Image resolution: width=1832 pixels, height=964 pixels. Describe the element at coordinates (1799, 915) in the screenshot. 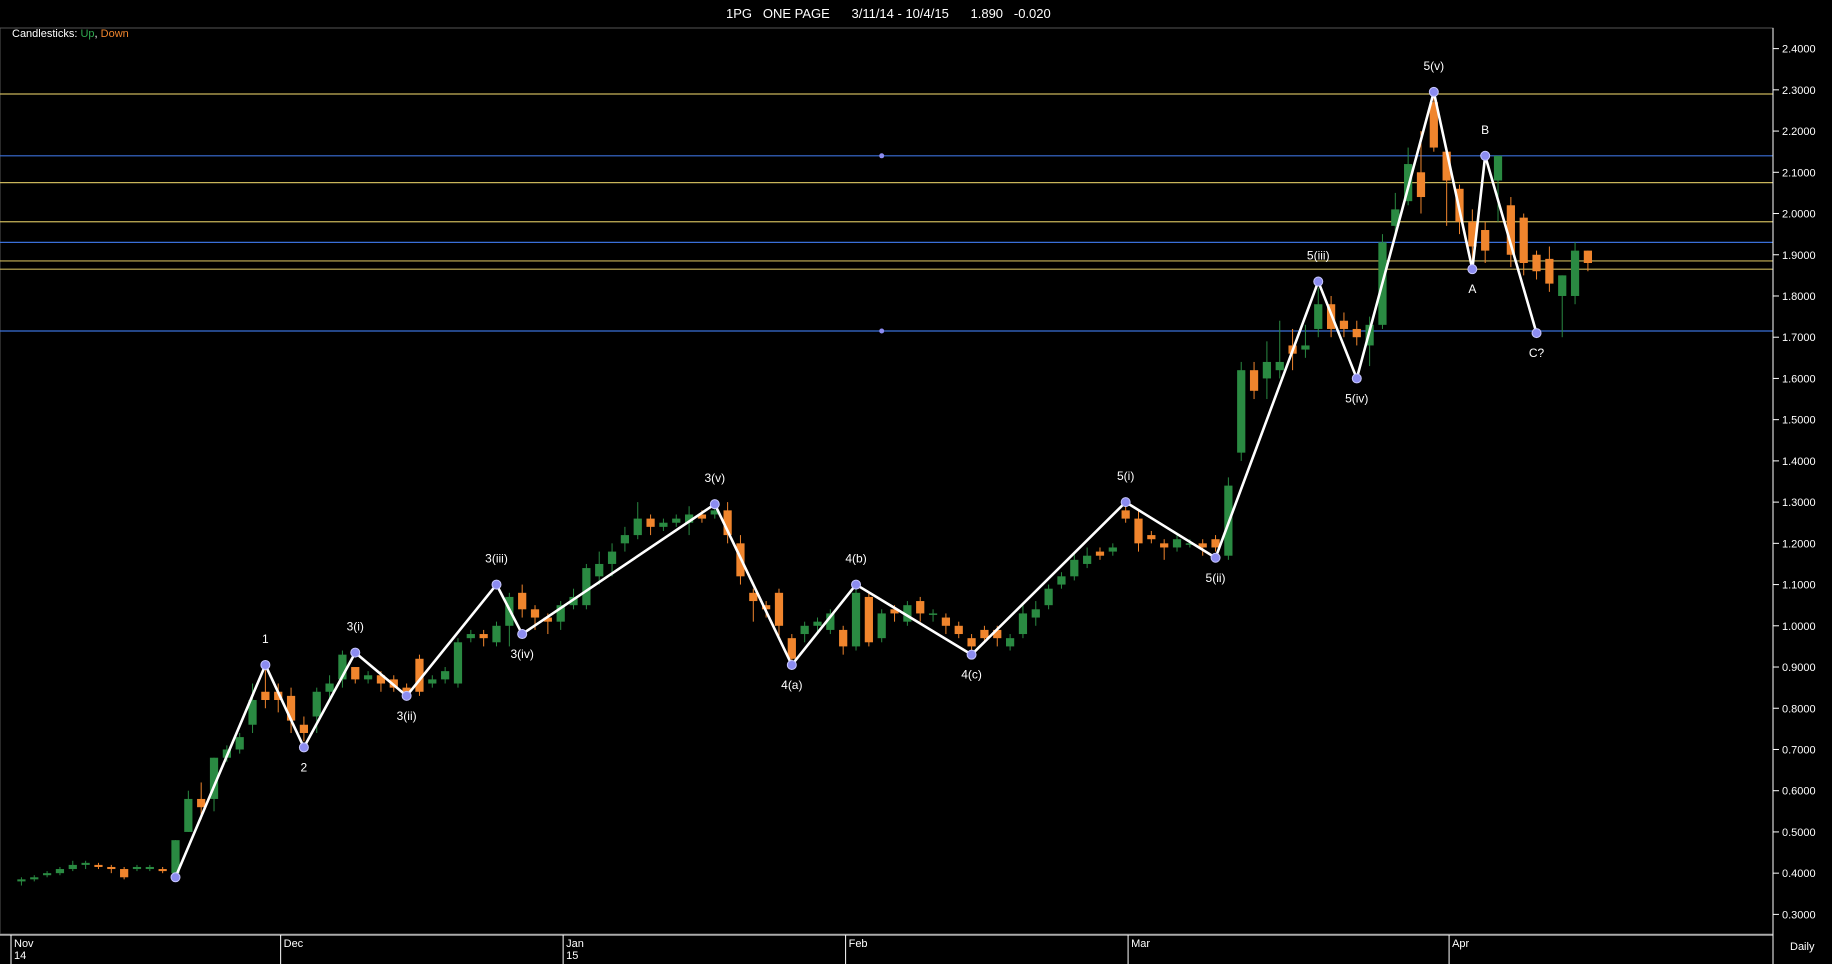

I see `y-tick-label: 0.3000` at that location.